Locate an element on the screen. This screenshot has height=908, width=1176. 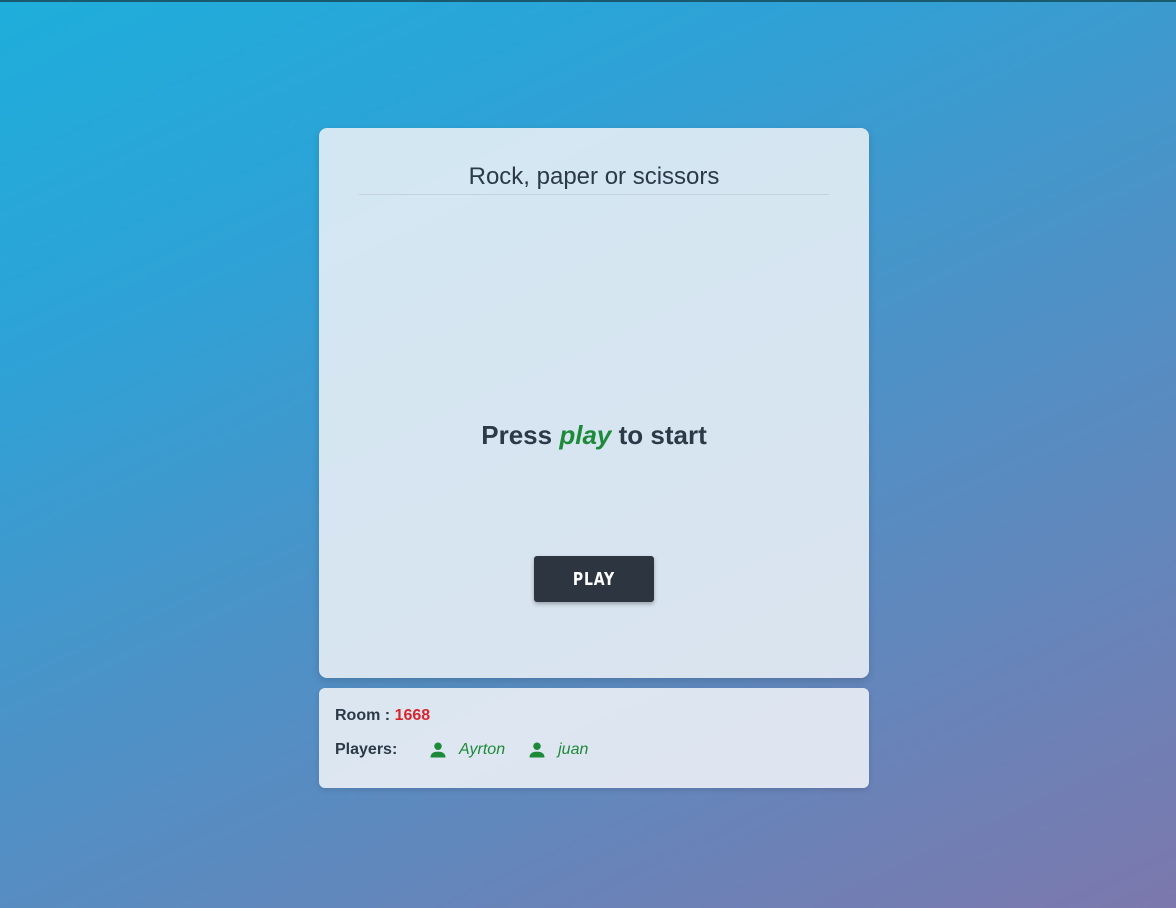
prompt-prefix: Press is located at coordinates (517, 435).